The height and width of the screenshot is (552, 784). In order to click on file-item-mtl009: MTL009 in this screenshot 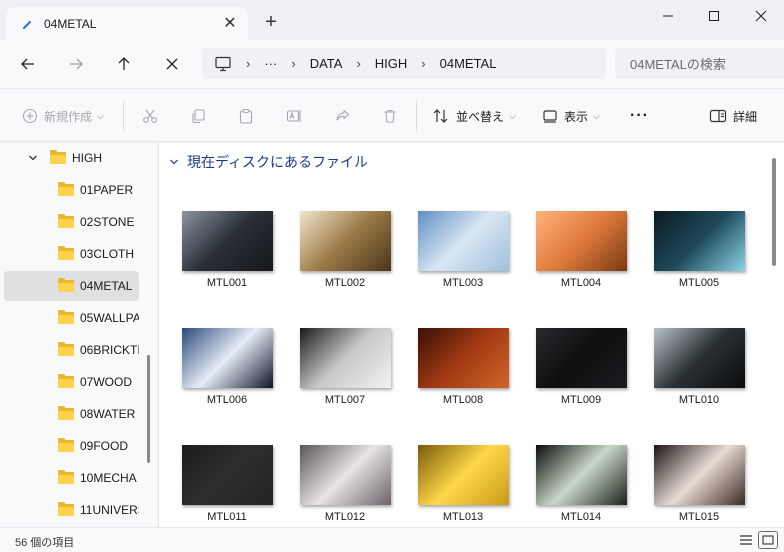, I will do `click(581, 367)`.